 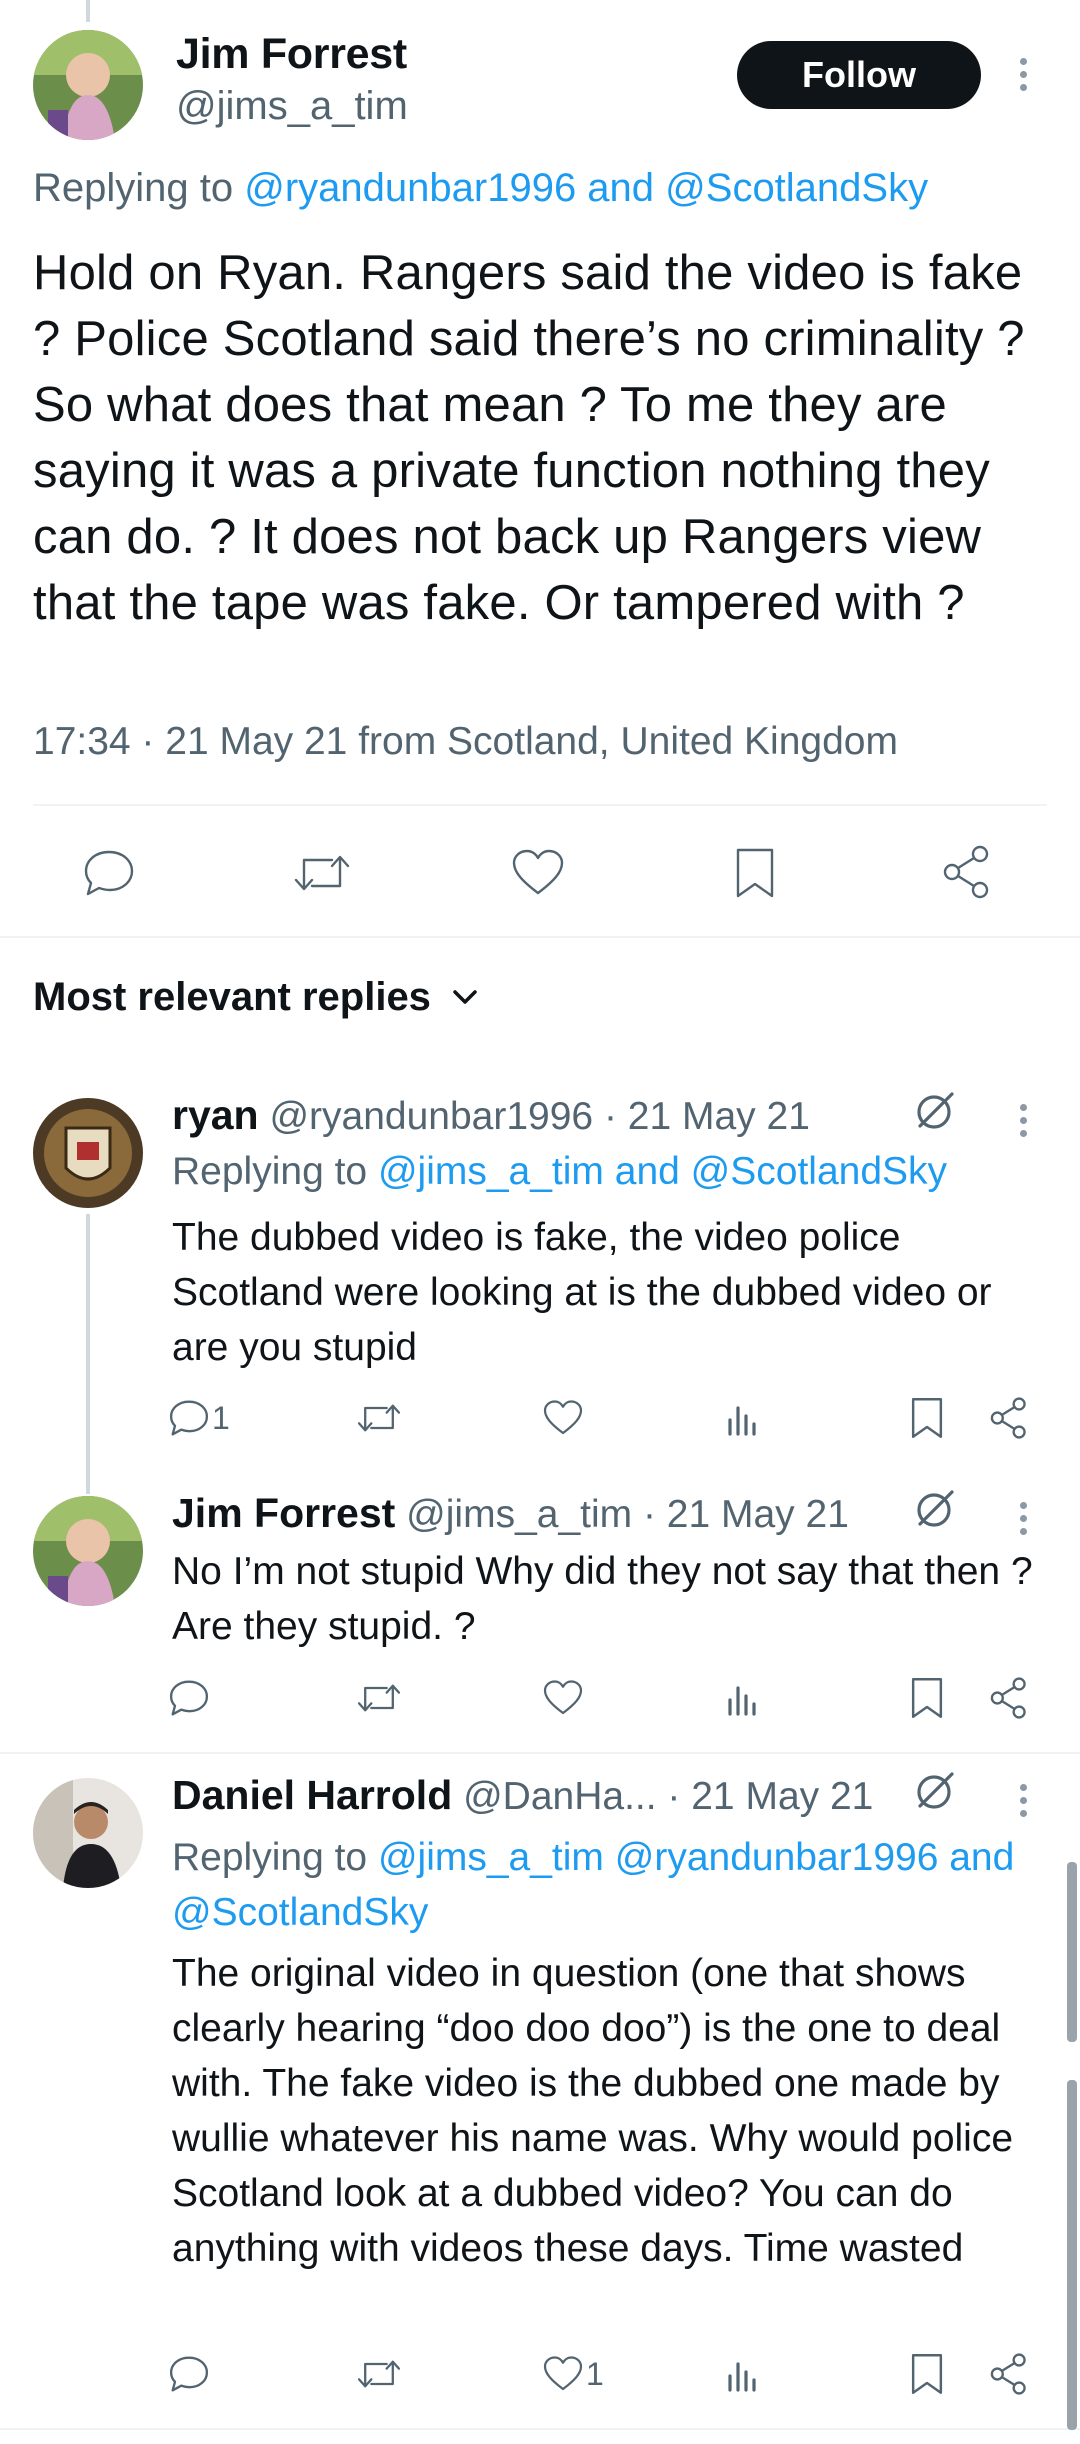 I want to click on divider, so click(x=540, y=805).